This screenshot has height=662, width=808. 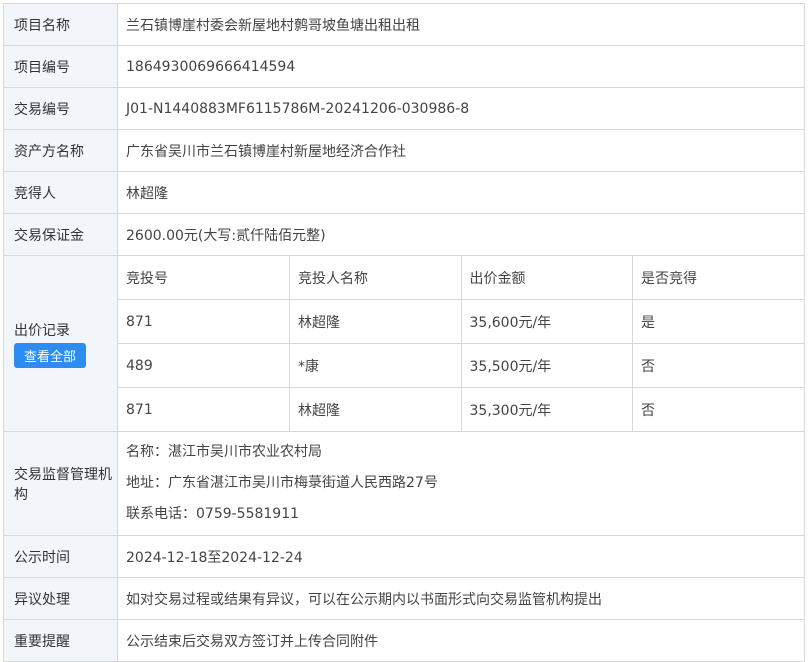 I want to click on row-reminder: 重要提醒 公示结束后交易双方签订并上传合同附件, so click(x=404, y=640).